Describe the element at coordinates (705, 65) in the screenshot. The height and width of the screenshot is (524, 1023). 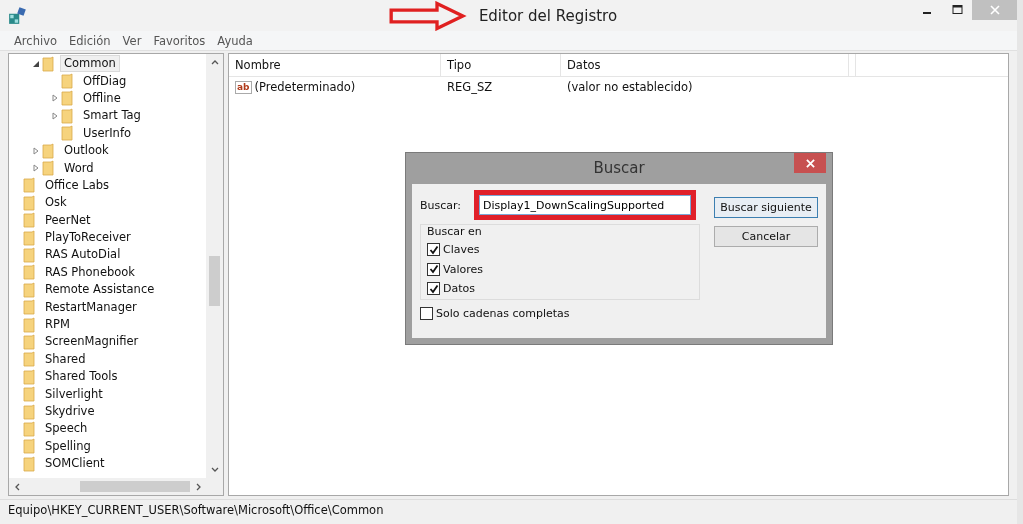
I see `column-header: Datos` at that location.